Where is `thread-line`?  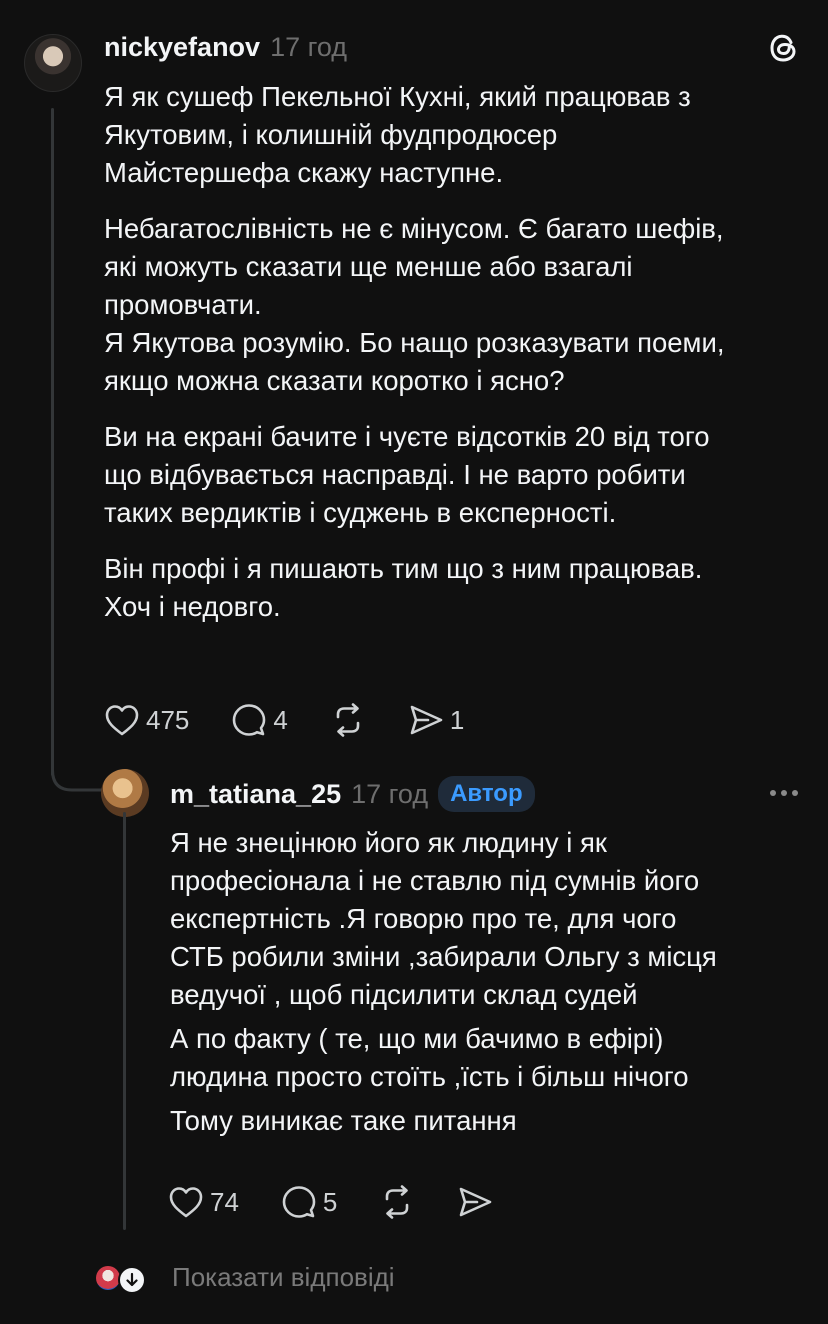
thread-line is located at coordinates (52, 442).